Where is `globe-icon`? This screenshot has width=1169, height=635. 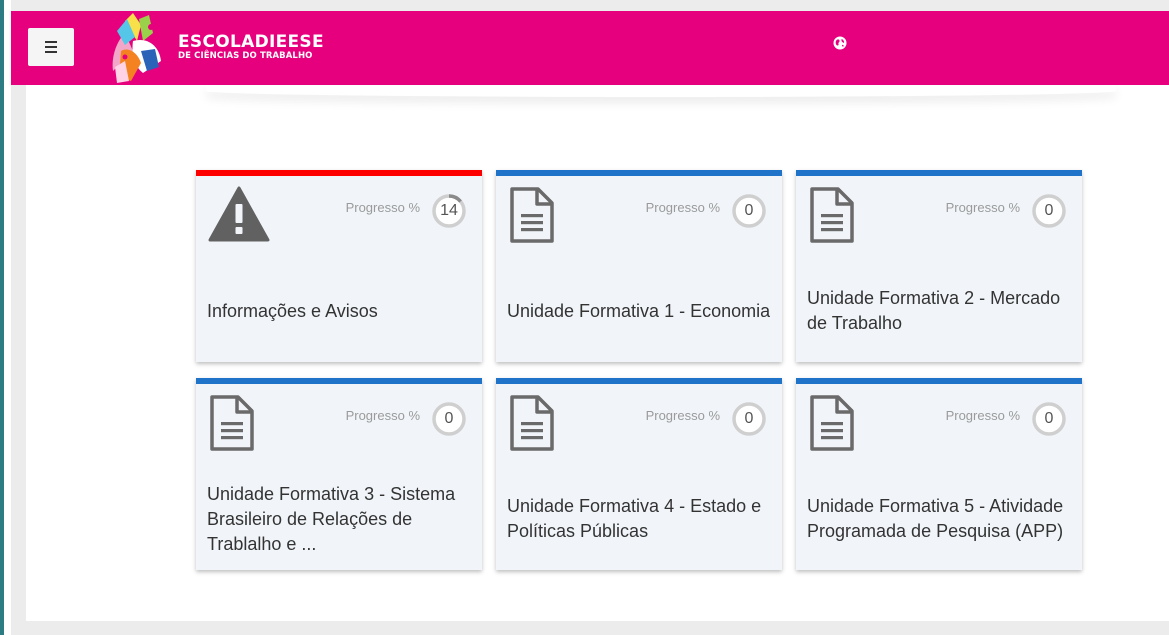
globe-icon is located at coordinates (840, 43).